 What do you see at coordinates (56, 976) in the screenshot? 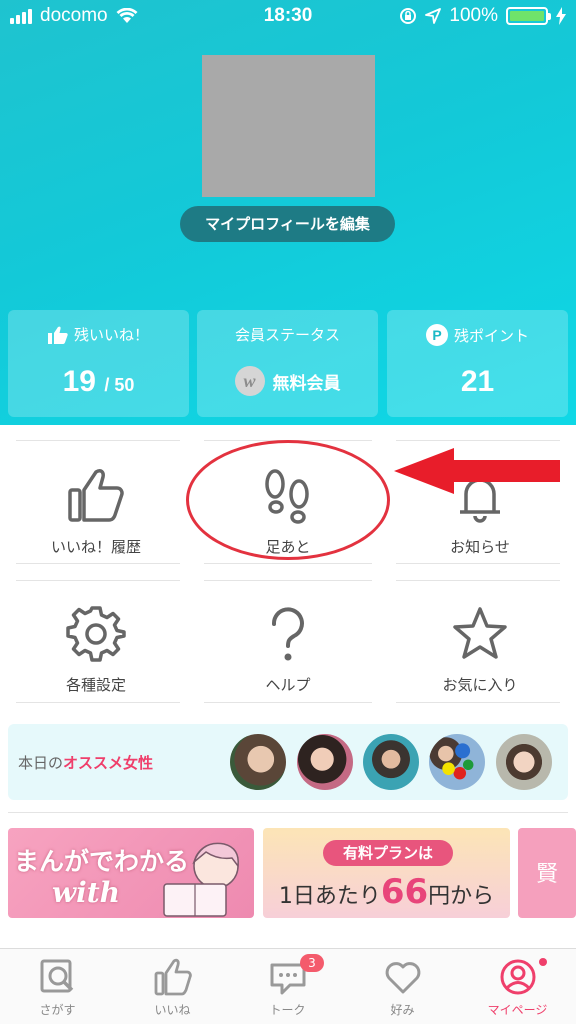
I see `search-icon` at bounding box center [56, 976].